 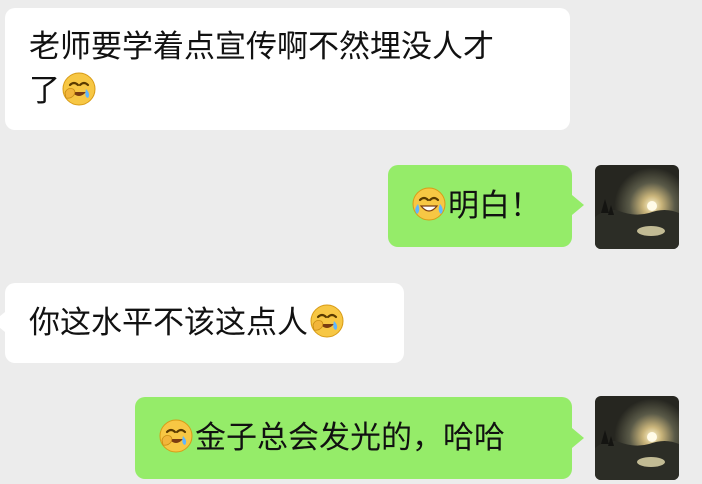 What do you see at coordinates (168, 323) in the screenshot?
I see `message-text: 你这水平不该这点人` at bounding box center [168, 323].